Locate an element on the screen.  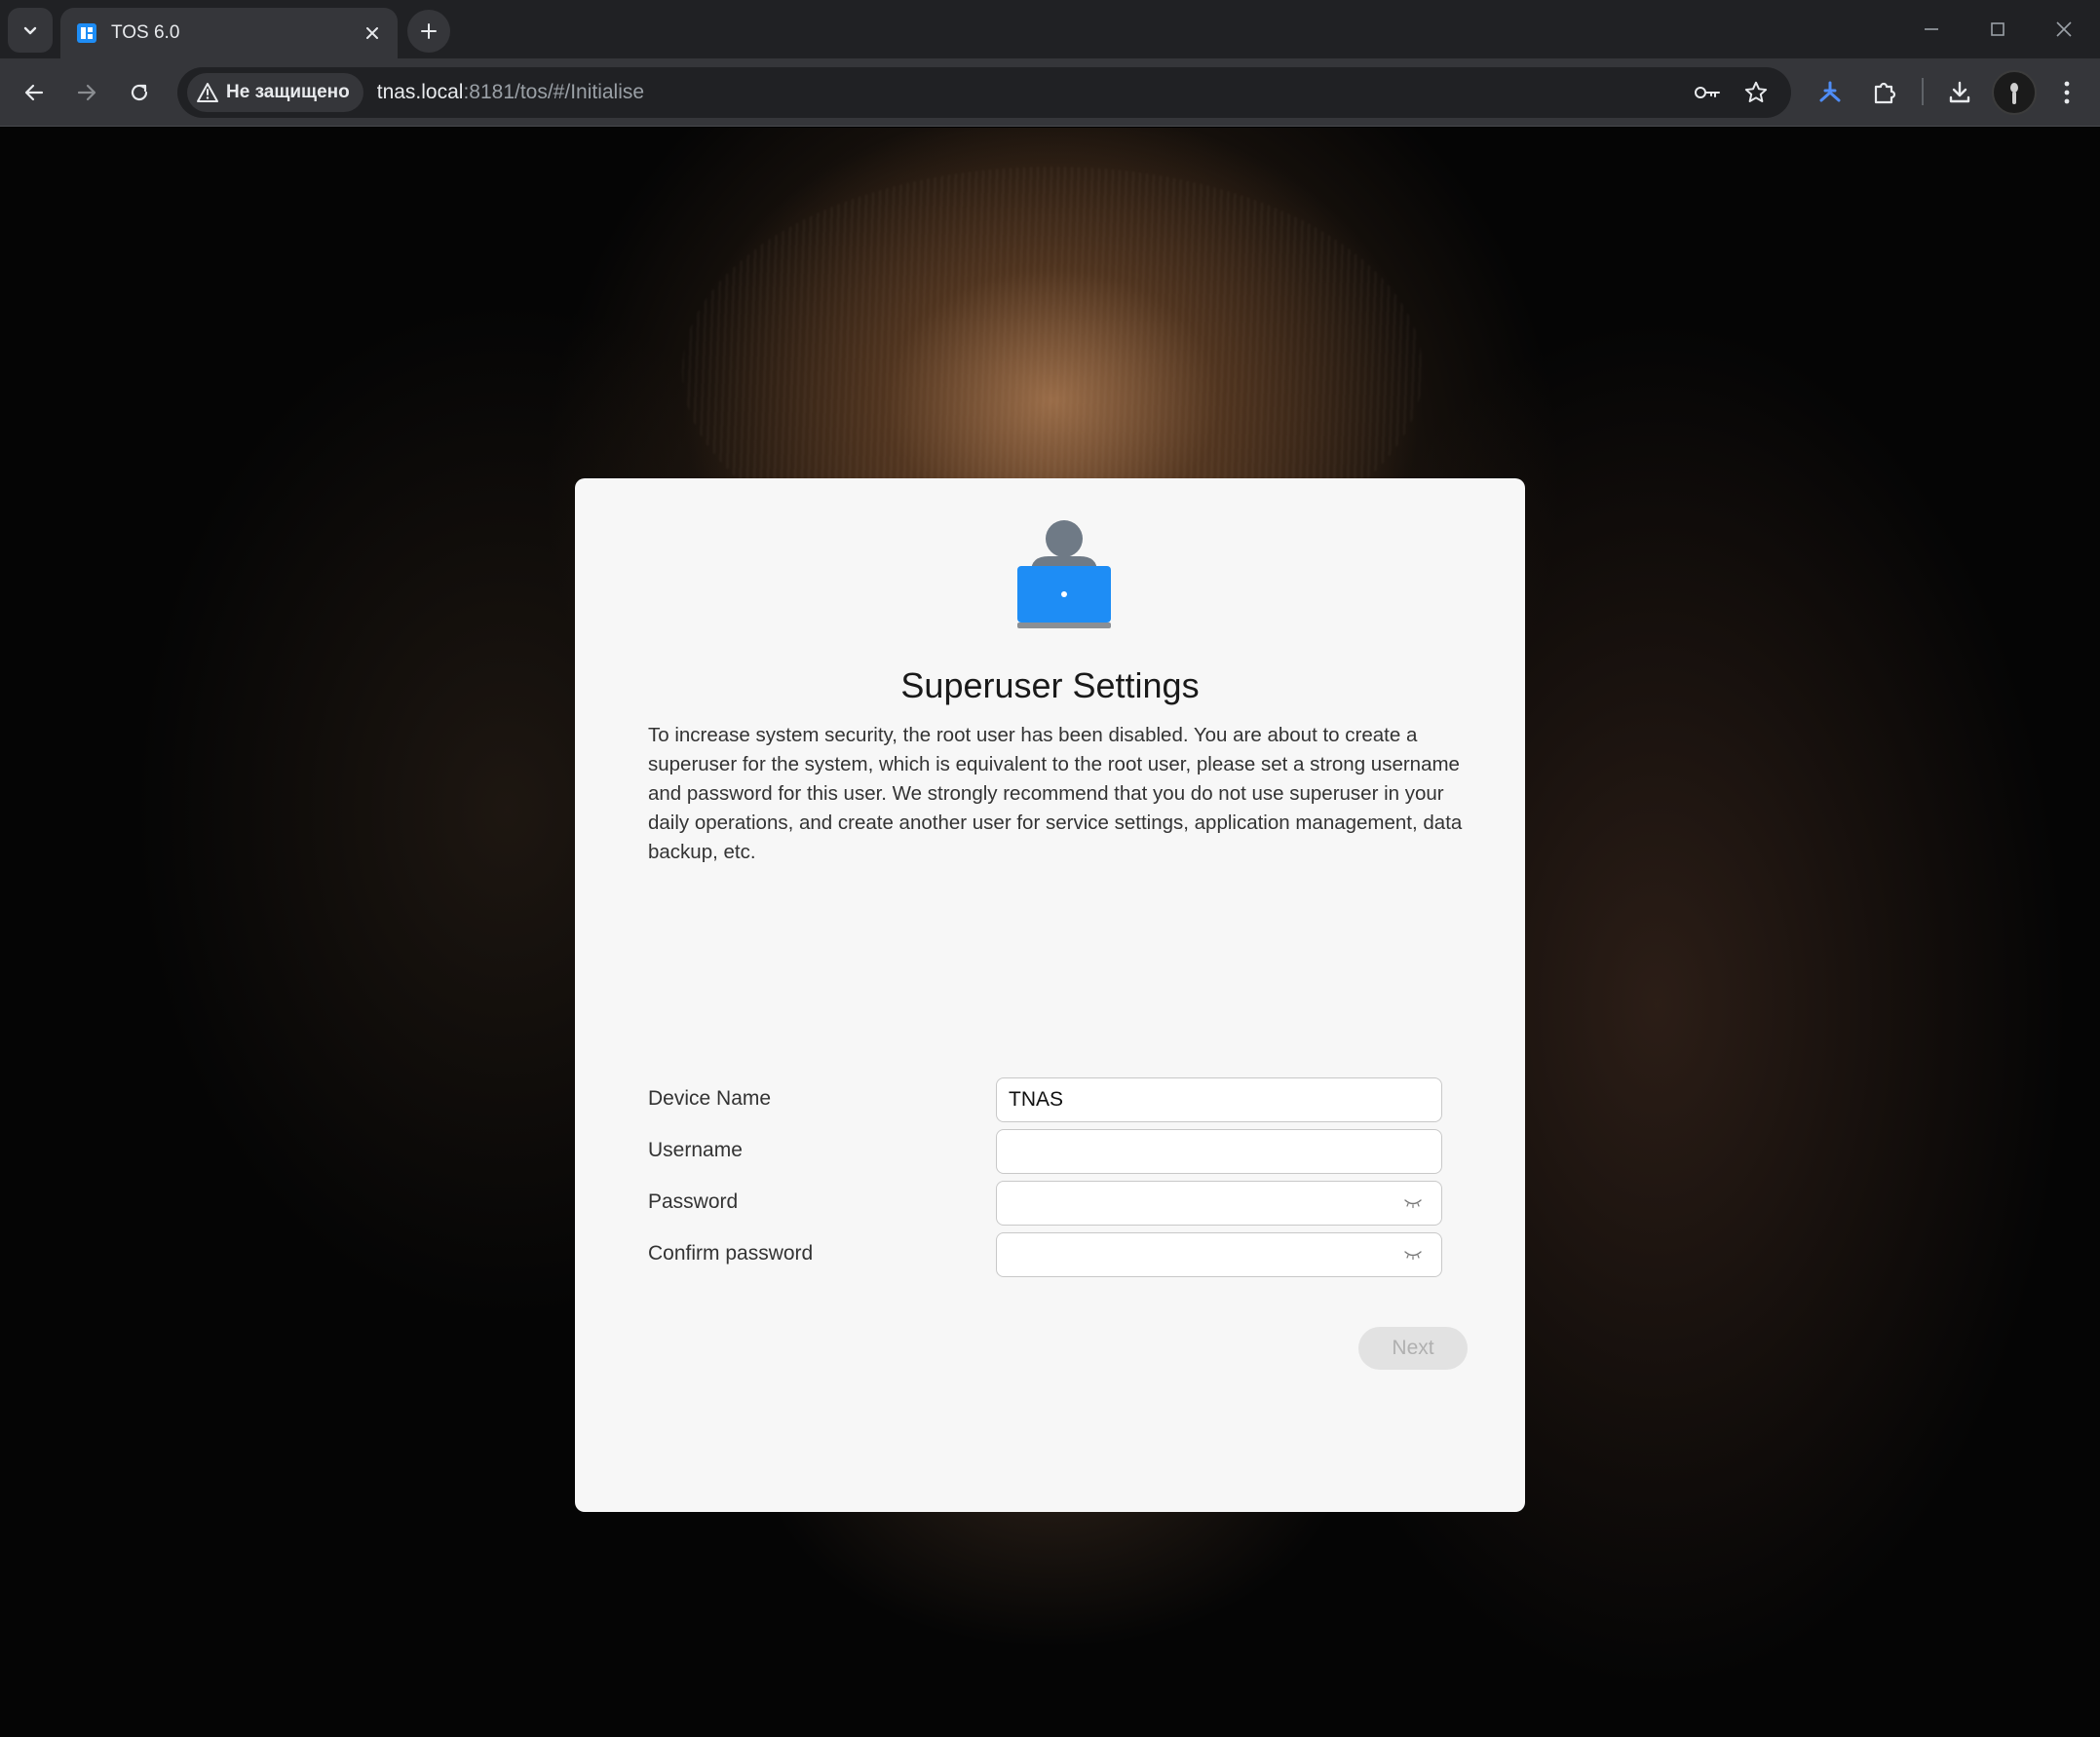
minimize-icon is located at coordinates (1931, 29).